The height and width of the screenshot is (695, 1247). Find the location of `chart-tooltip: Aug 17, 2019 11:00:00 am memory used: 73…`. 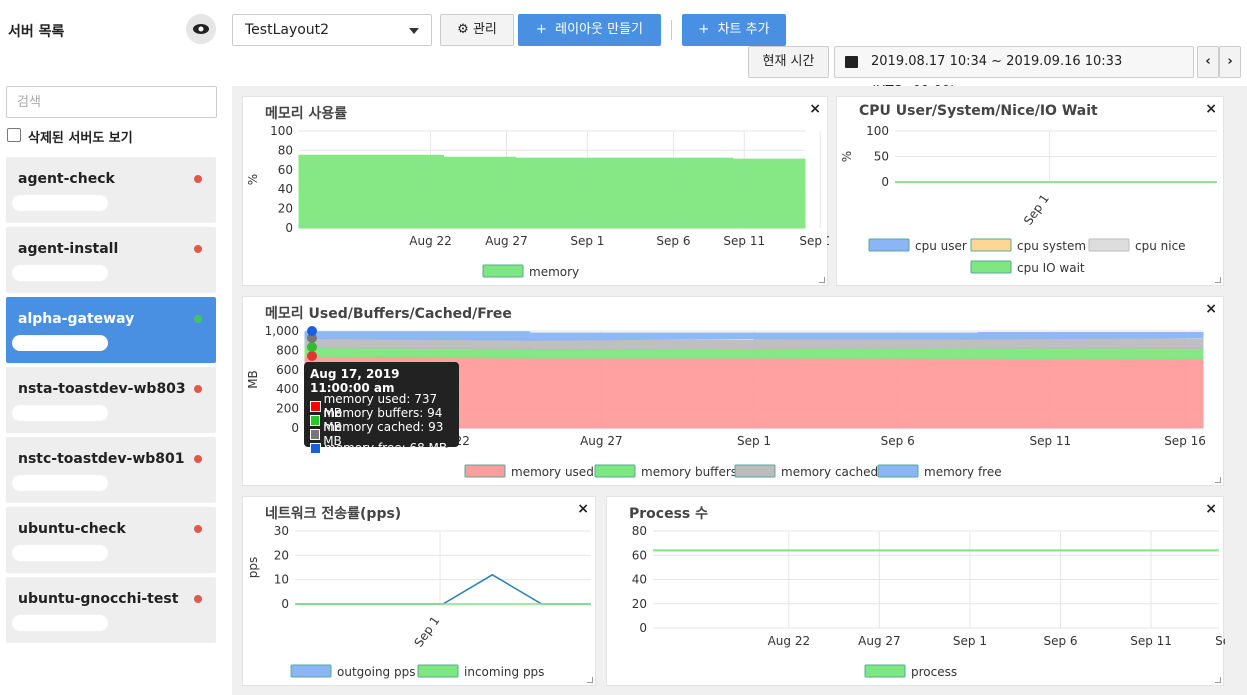

chart-tooltip: Aug 17, 2019 11:00:00 am memory used: 73… is located at coordinates (381, 408).